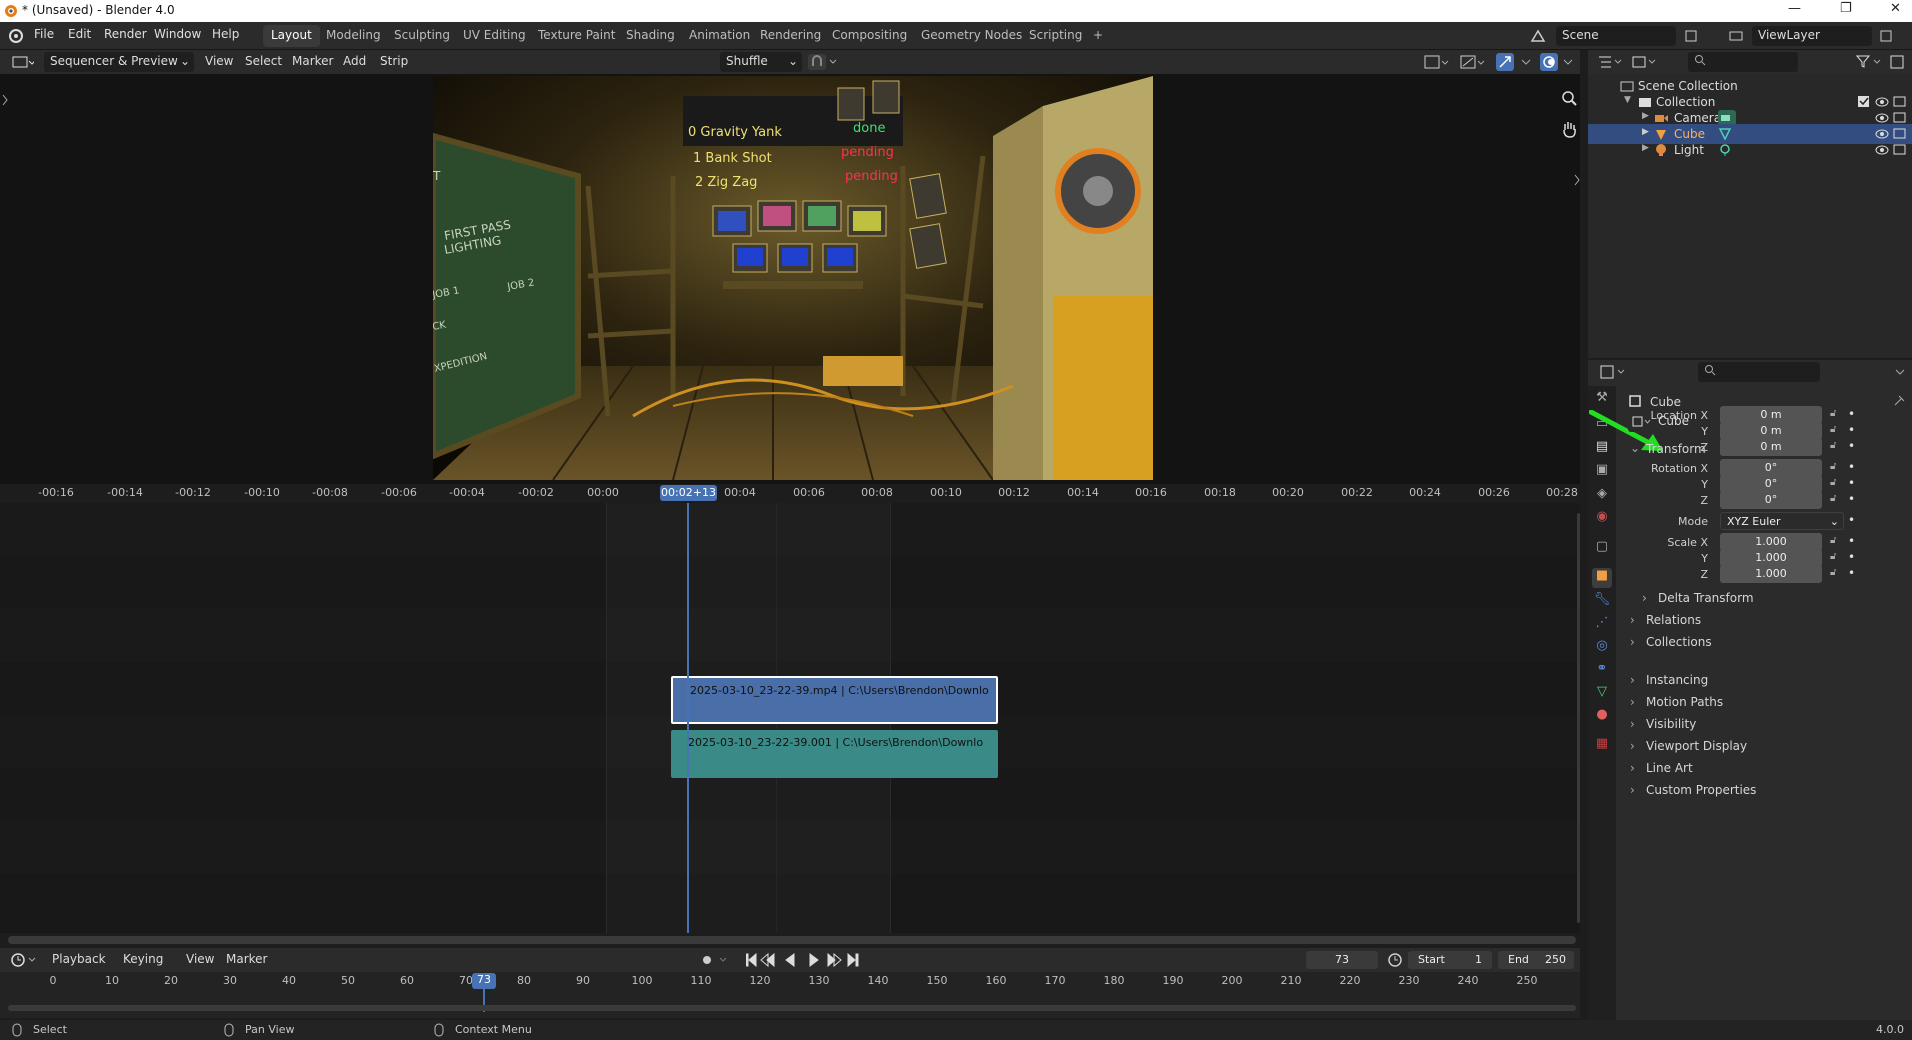 The height and width of the screenshot is (1040, 1912). I want to click on outliner-editor-icon, so click(1611, 62).